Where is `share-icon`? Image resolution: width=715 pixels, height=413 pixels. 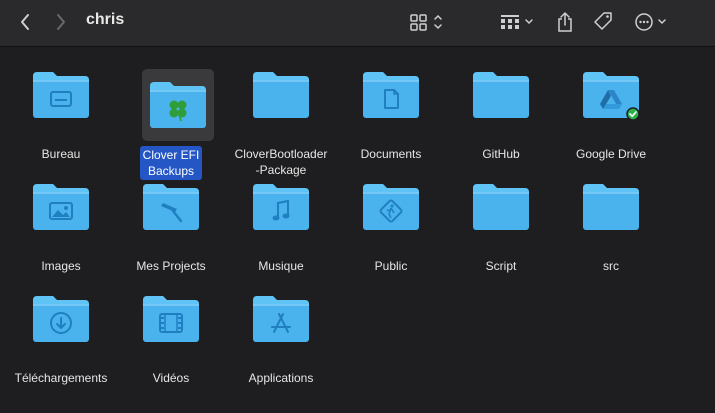
share-icon is located at coordinates (565, 21).